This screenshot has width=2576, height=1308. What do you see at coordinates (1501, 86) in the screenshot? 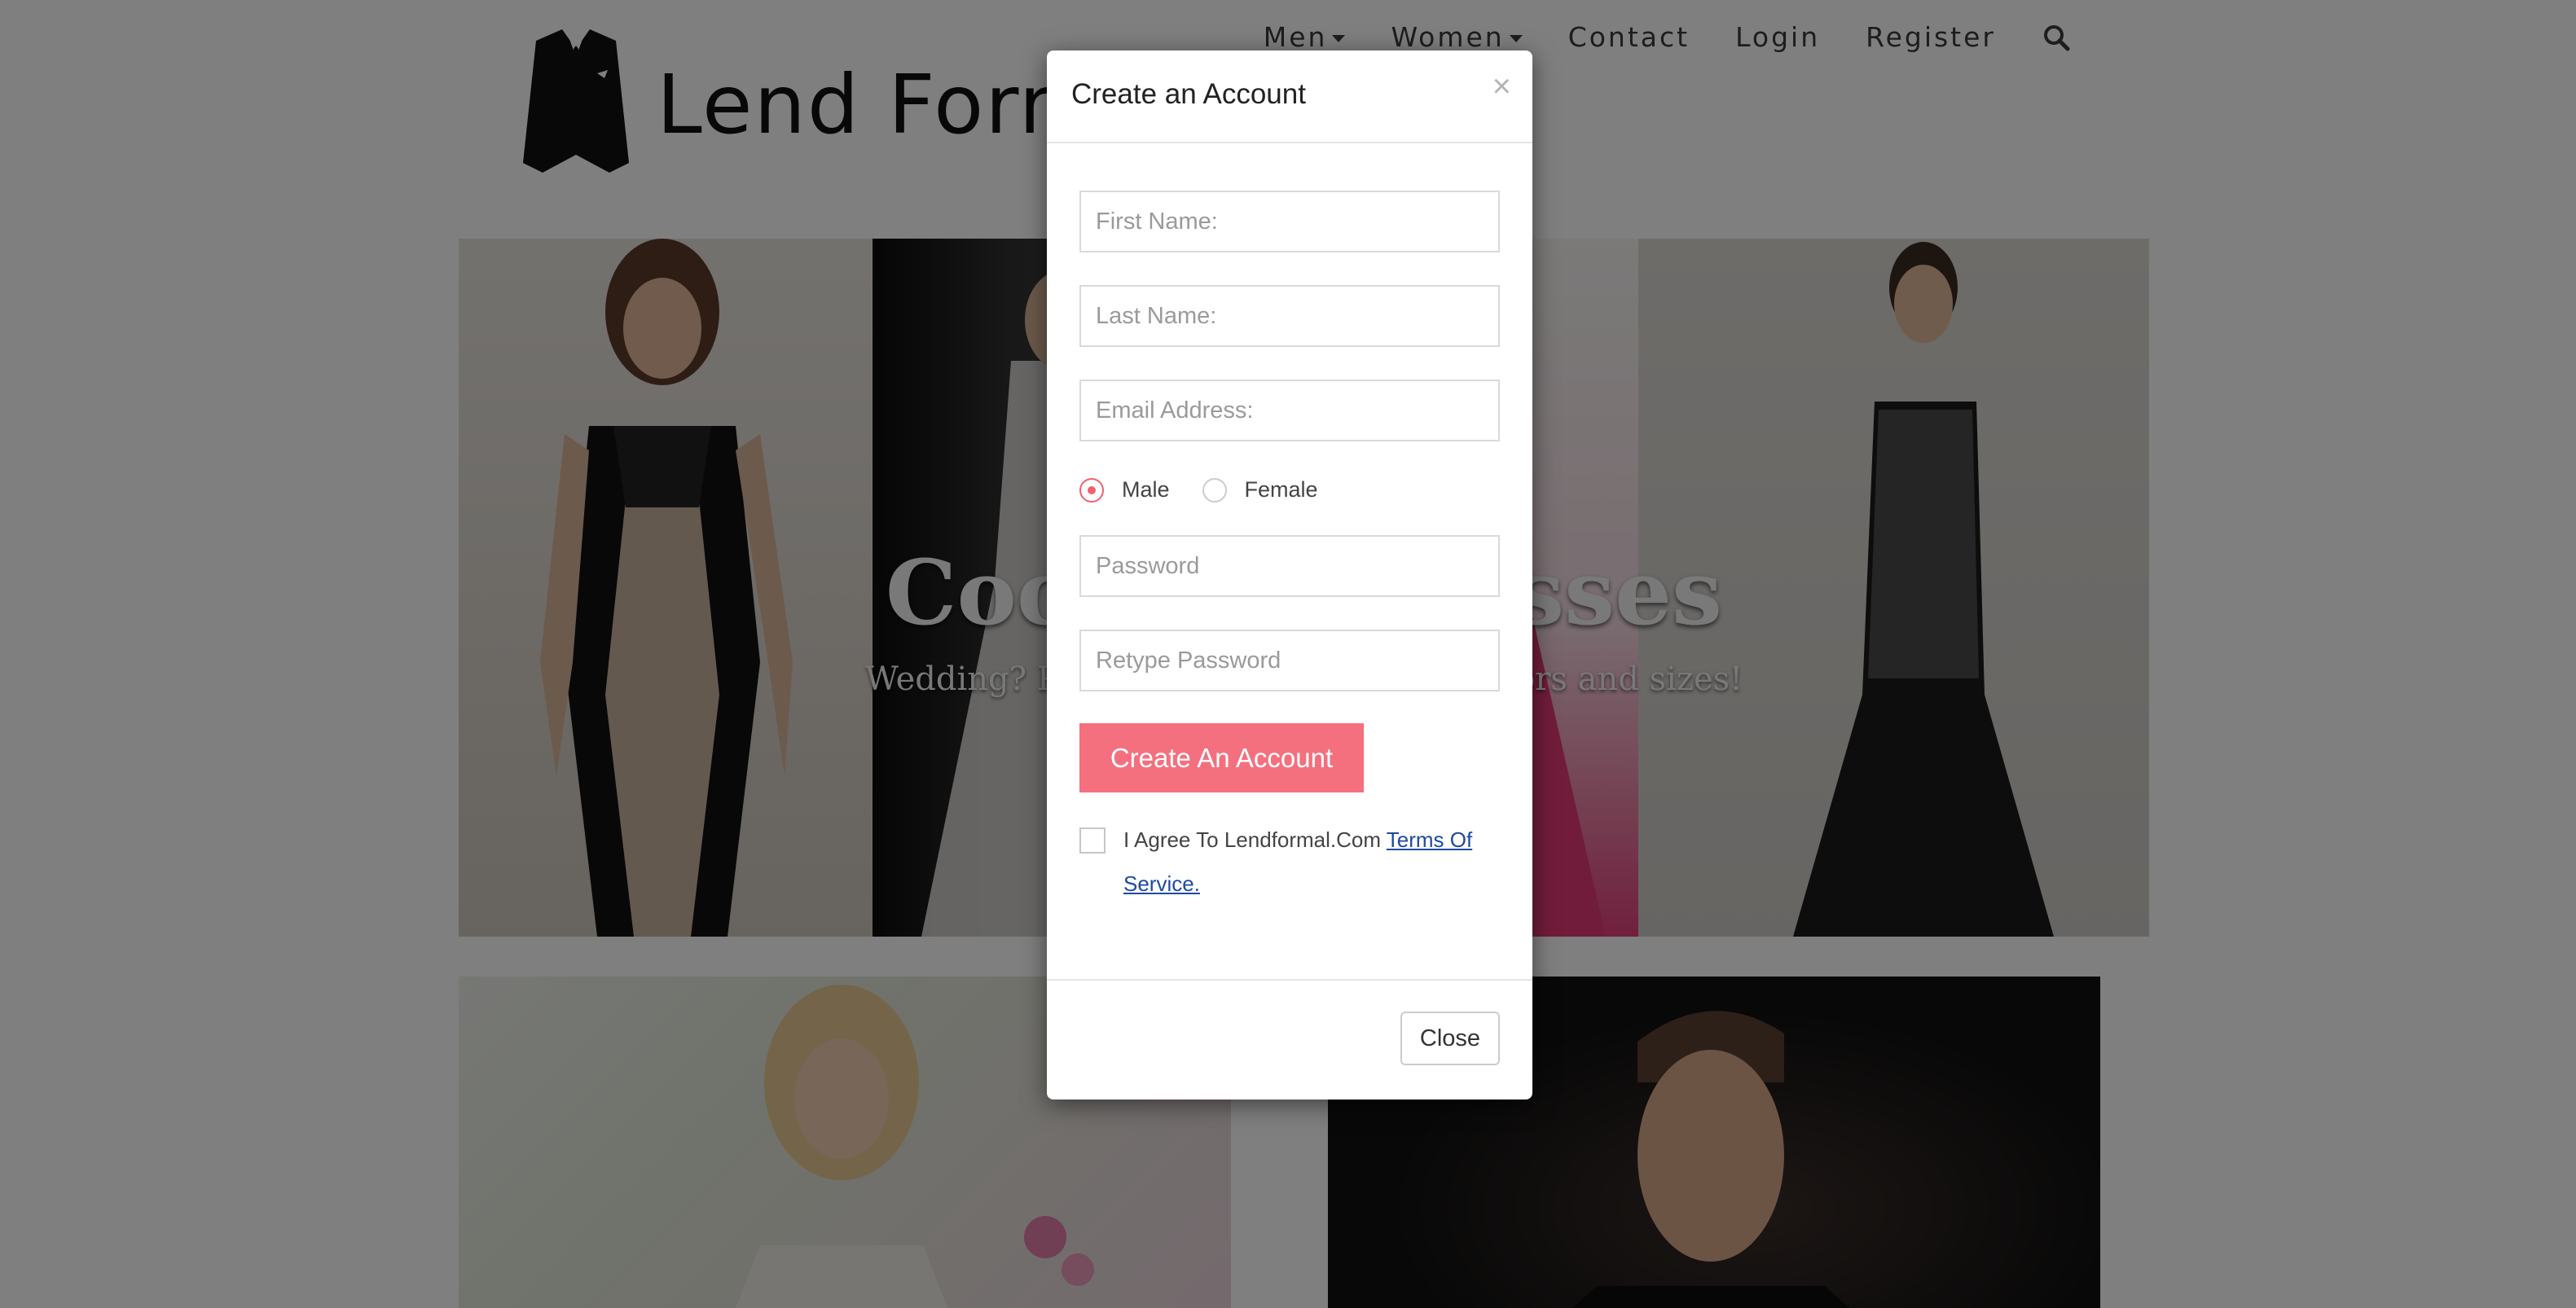
I see `close-icon: ×` at bounding box center [1501, 86].